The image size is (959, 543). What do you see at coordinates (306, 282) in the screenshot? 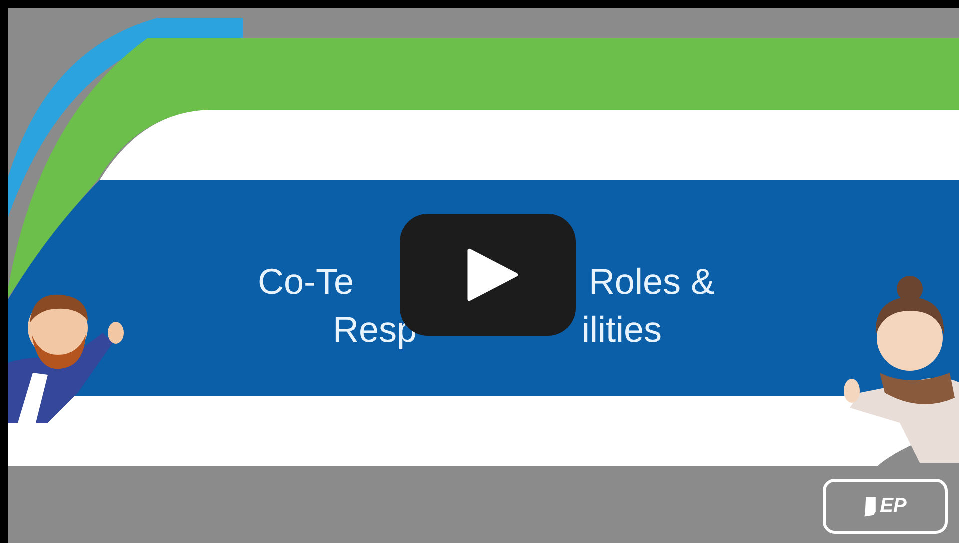
I see `slide-title-text: Co-Te` at bounding box center [306, 282].